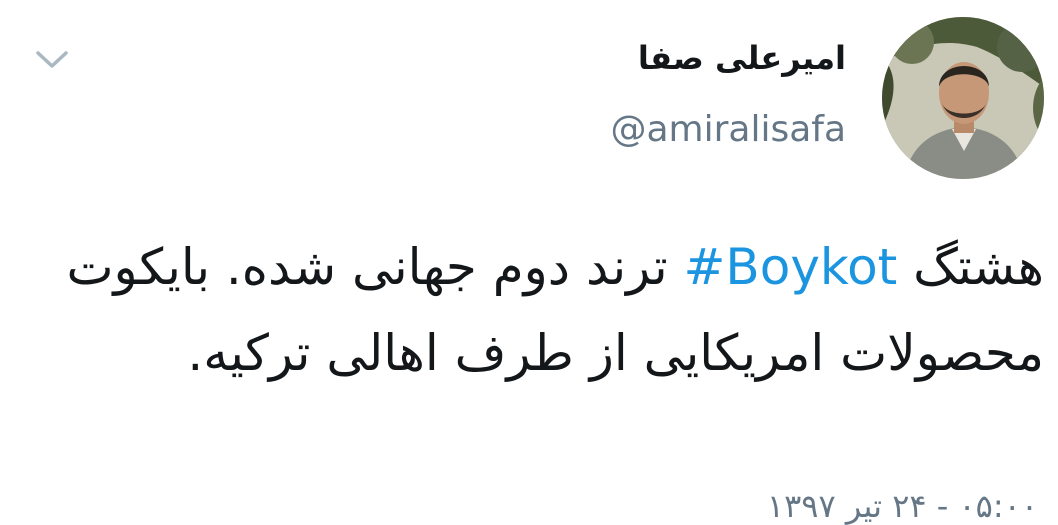 Image resolution: width=1058 pixels, height=525 pixels. I want to click on hashtag-link: #Boykot, so click(791, 267).